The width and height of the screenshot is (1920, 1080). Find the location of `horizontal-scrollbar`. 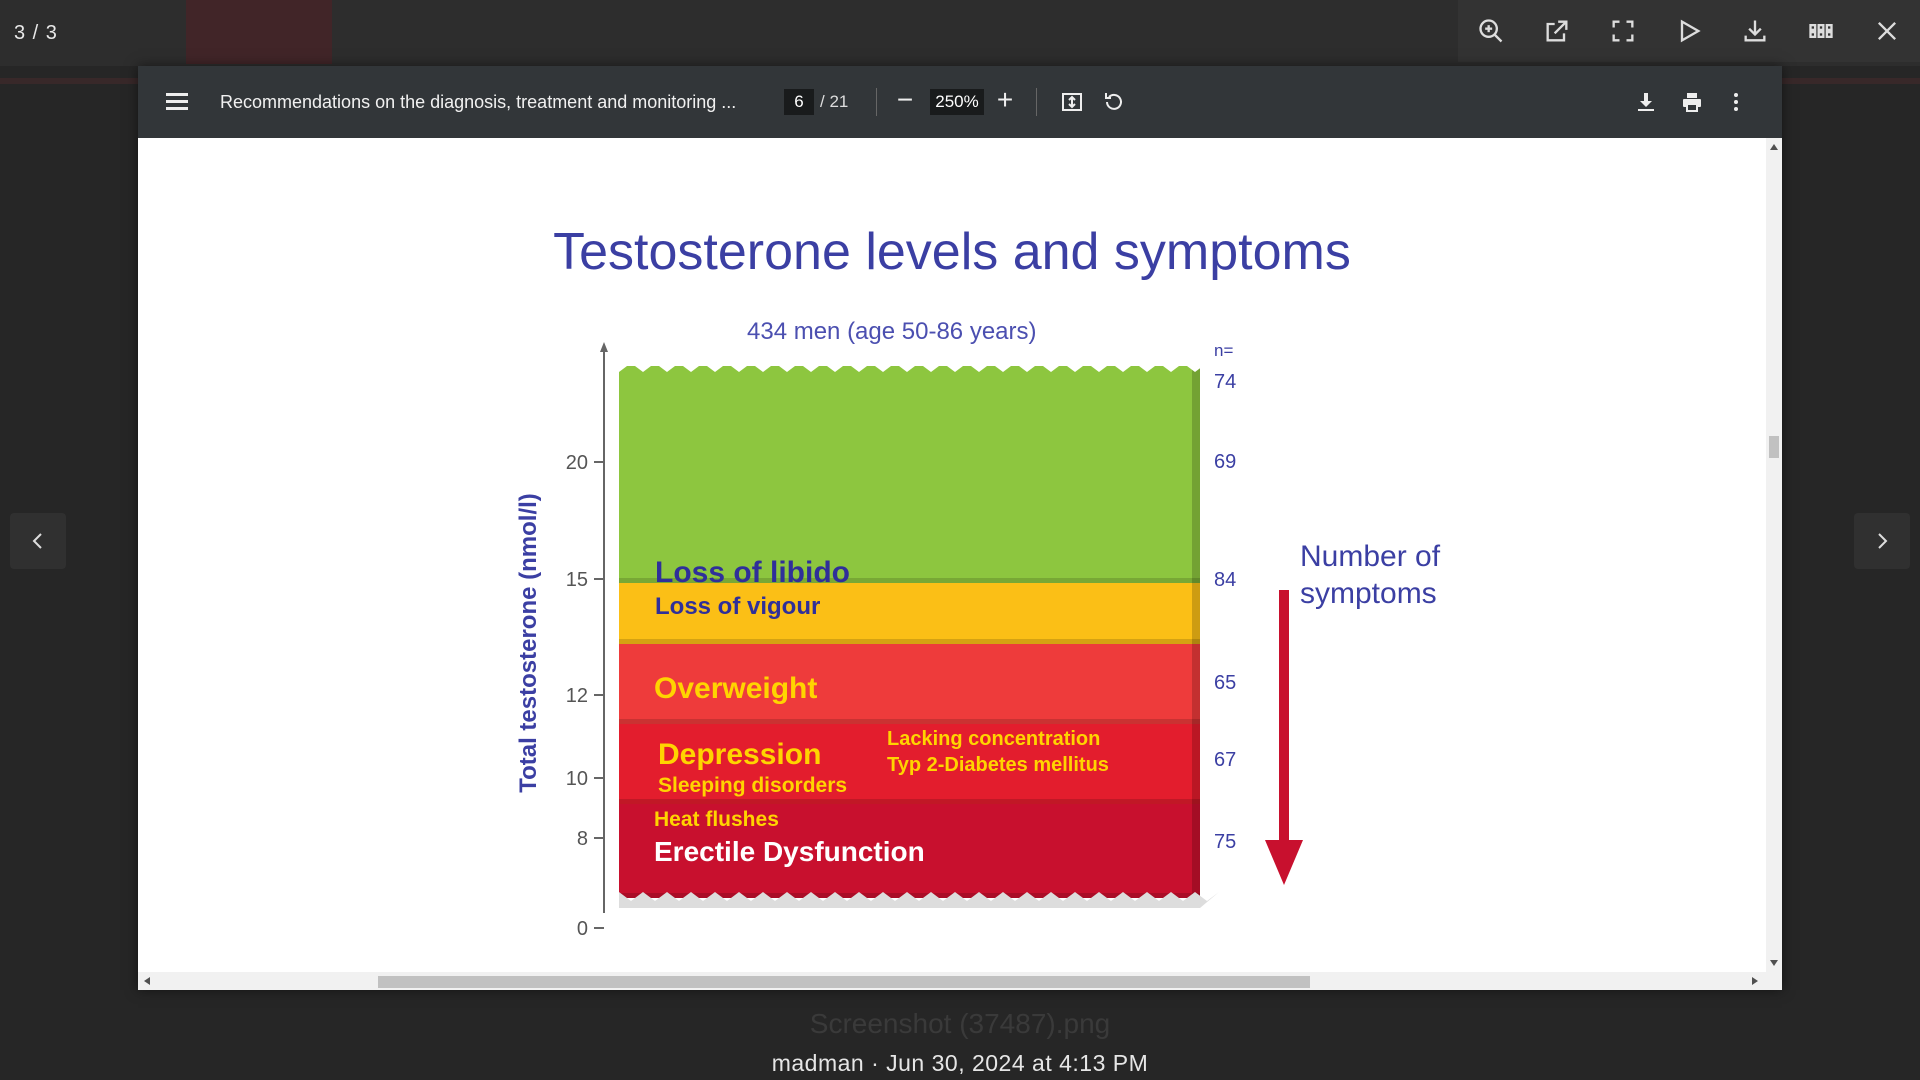

horizontal-scrollbar is located at coordinates (960, 981).